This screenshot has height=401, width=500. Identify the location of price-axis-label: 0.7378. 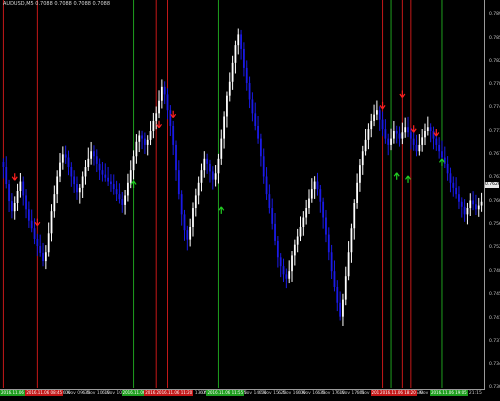
(494, 341).